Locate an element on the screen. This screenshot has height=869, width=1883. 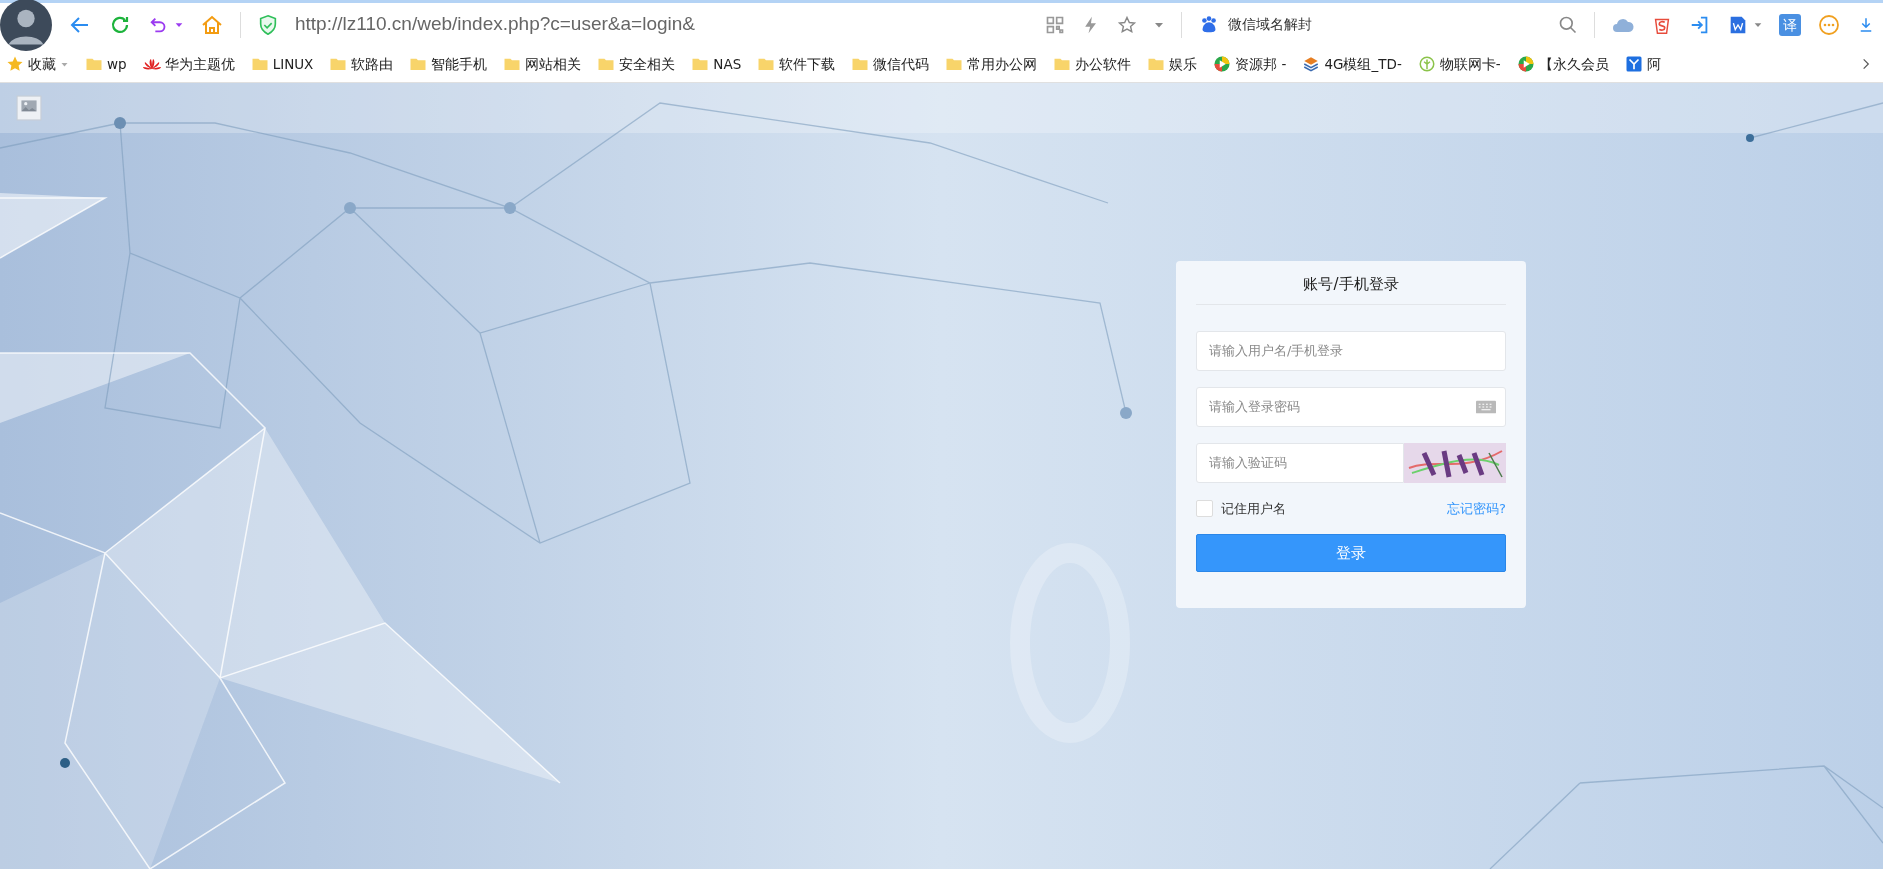
bookmark-link: LINUX is located at coordinates (282, 64).